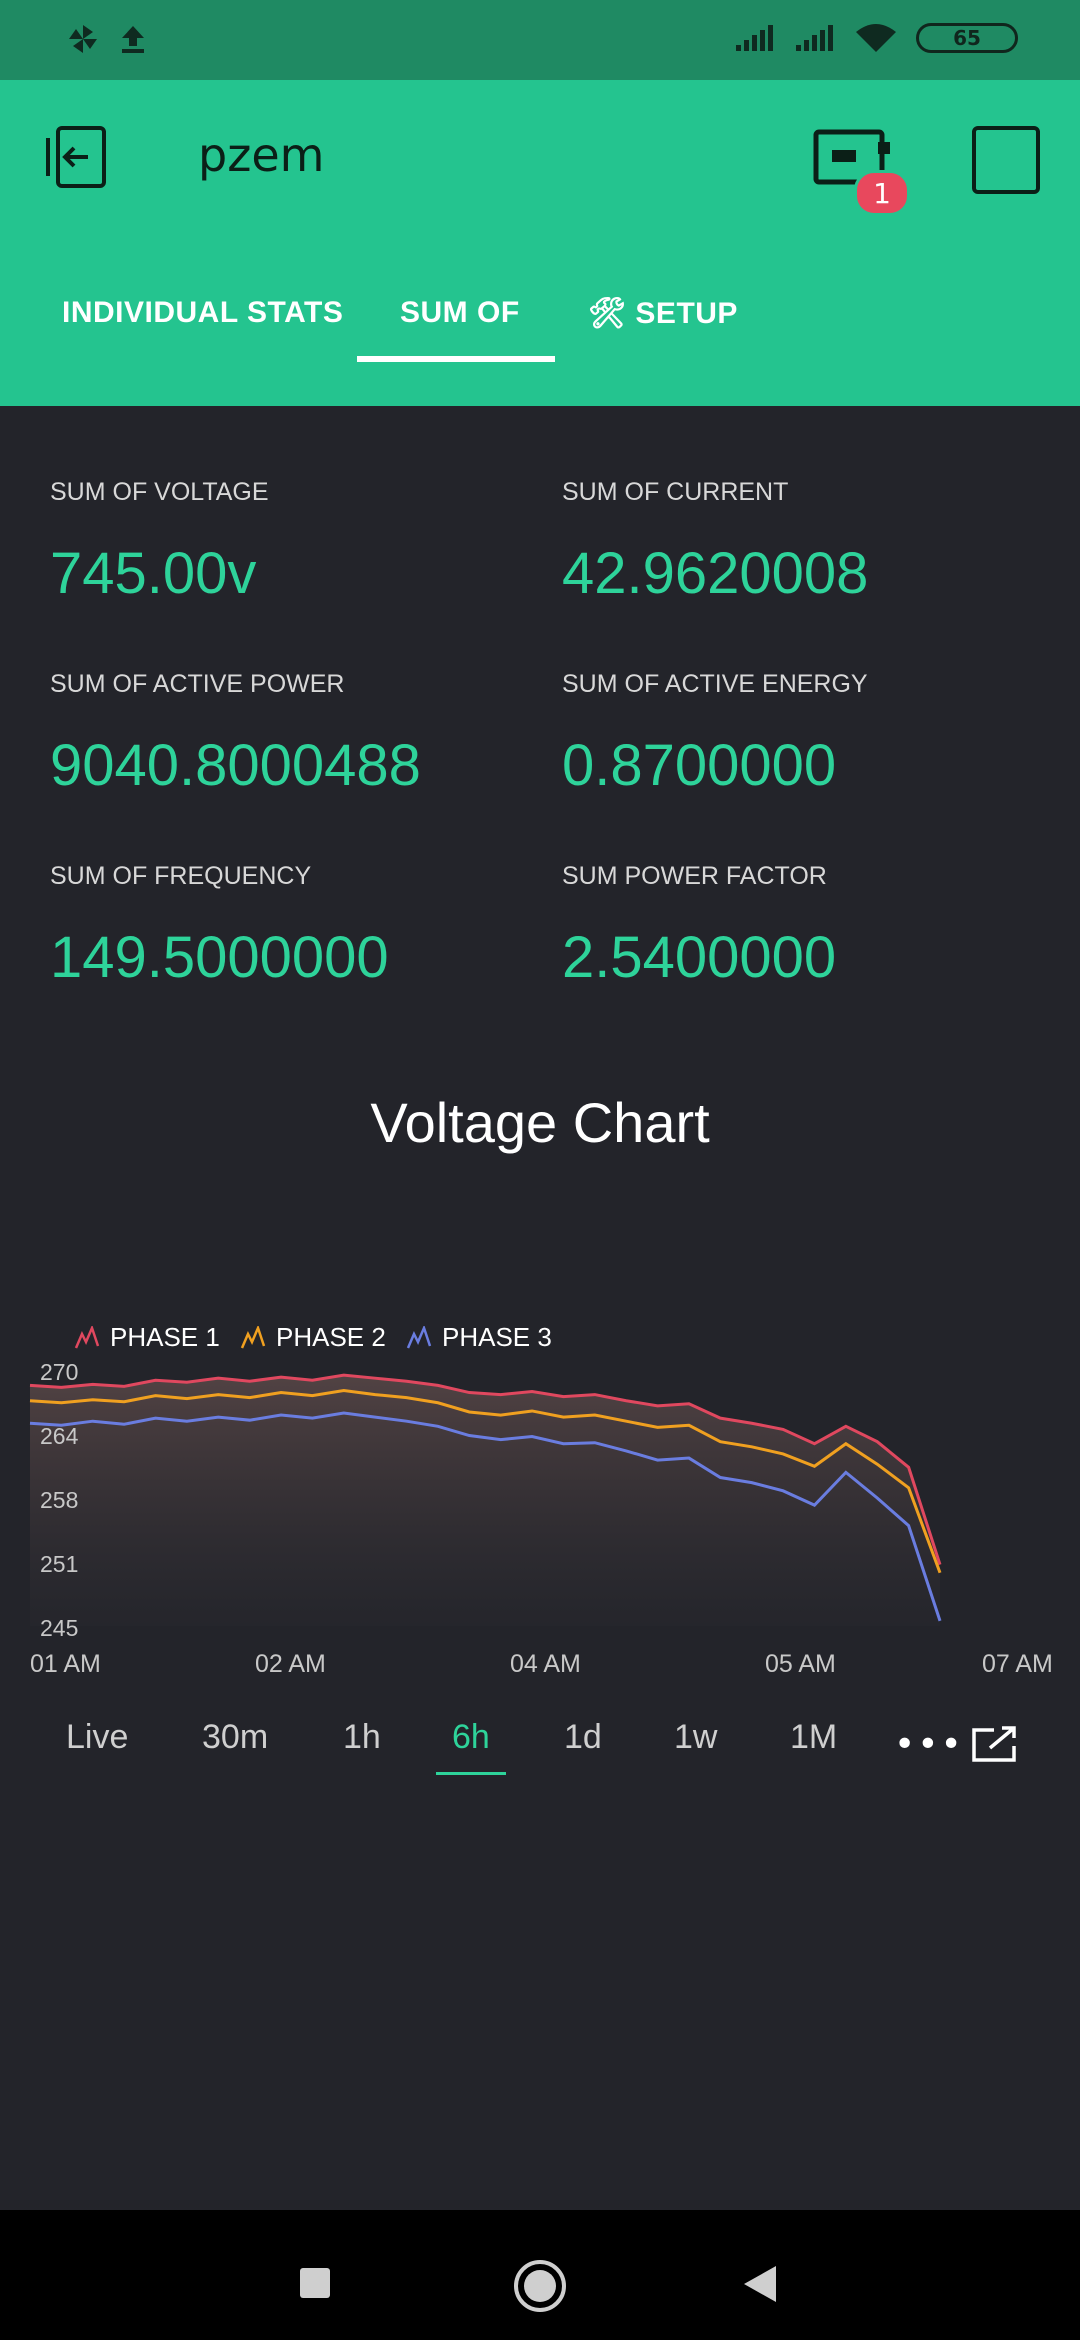  Describe the element at coordinates (1017, 1664) in the screenshot. I see `x-tick-label: 07 AM` at that location.